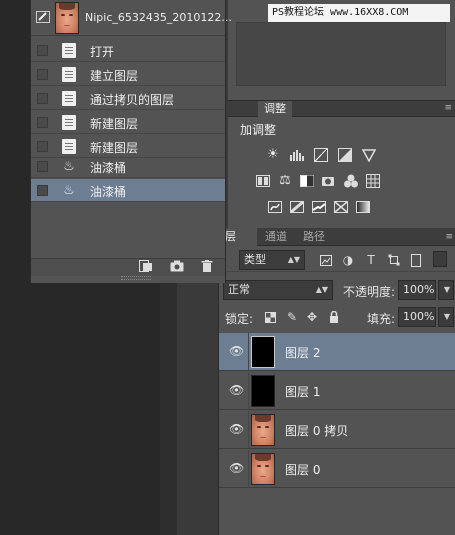 The height and width of the screenshot is (535, 455). Describe the element at coordinates (312, 317) in the screenshot. I see `lock-position-icon: ✥` at that location.